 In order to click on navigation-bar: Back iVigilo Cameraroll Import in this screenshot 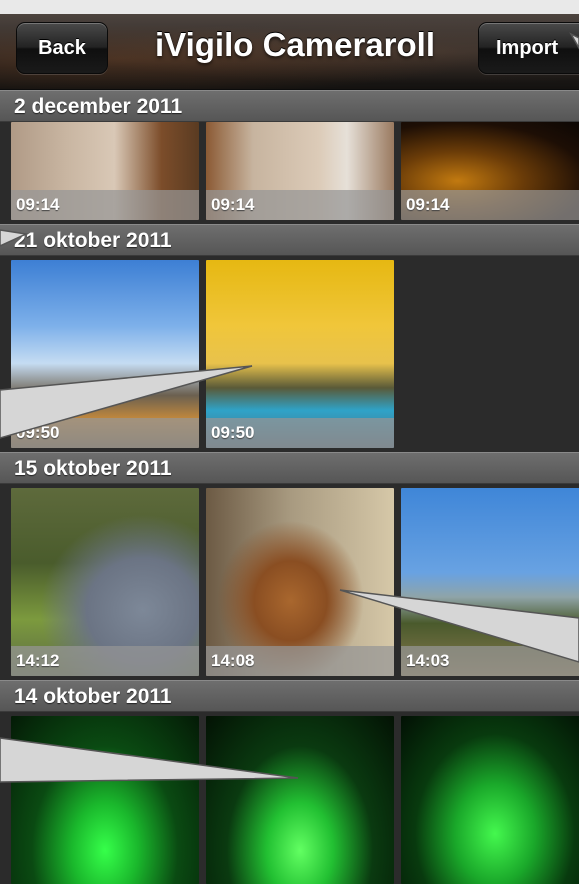, I will do `click(289, 45)`.